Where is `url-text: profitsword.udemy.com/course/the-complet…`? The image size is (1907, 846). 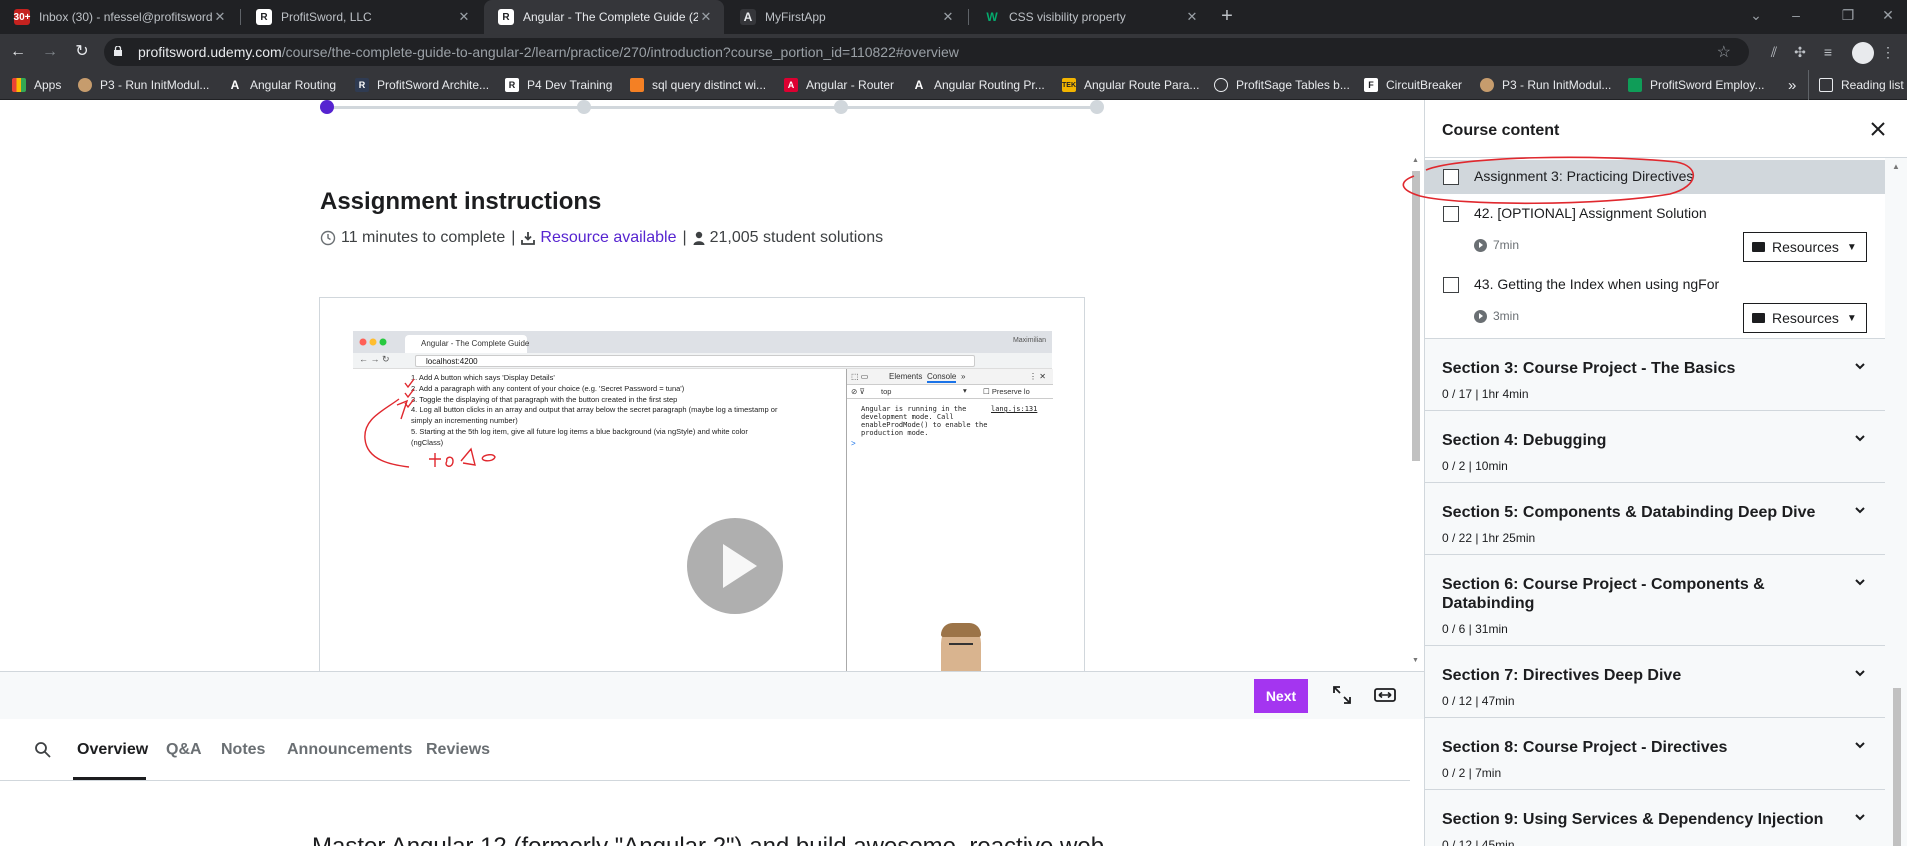
url-text: profitsword.udemy.com/course/the-complet… is located at coordinates (548, 52).